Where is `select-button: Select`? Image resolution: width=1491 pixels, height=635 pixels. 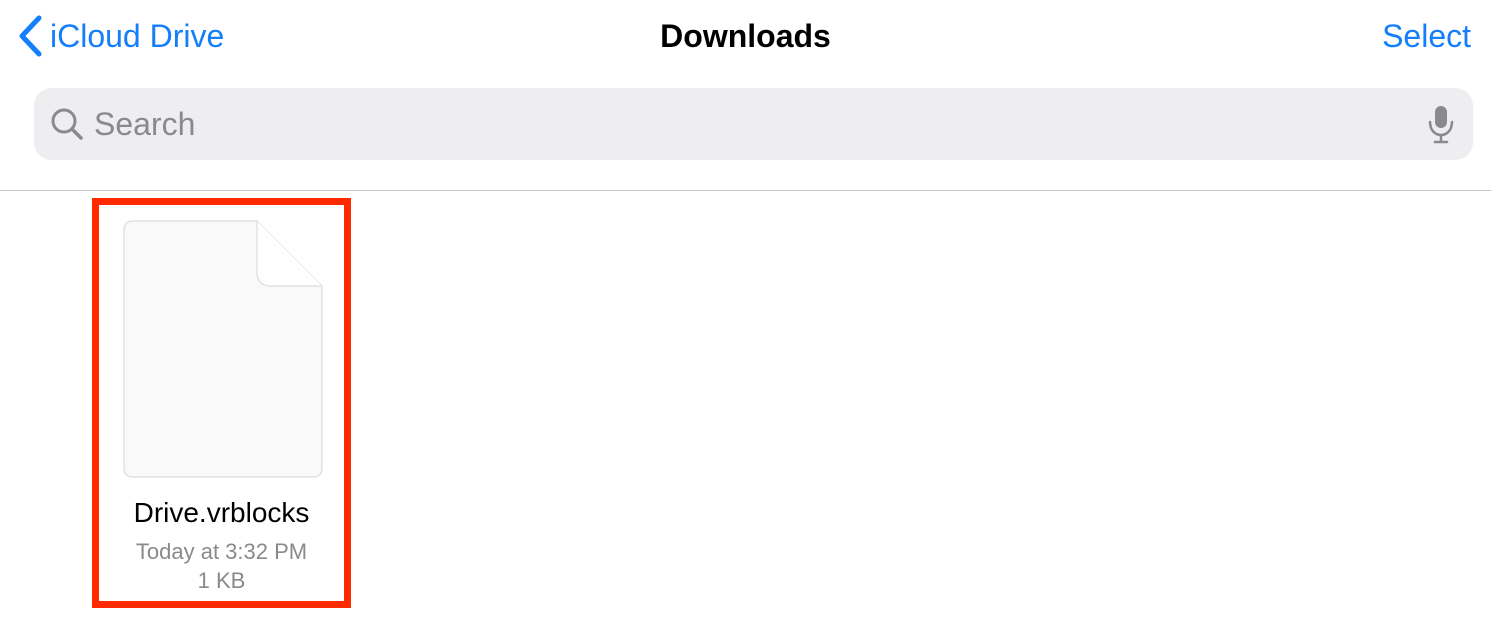
select-button: Select is located at coordinates (1426, 36).